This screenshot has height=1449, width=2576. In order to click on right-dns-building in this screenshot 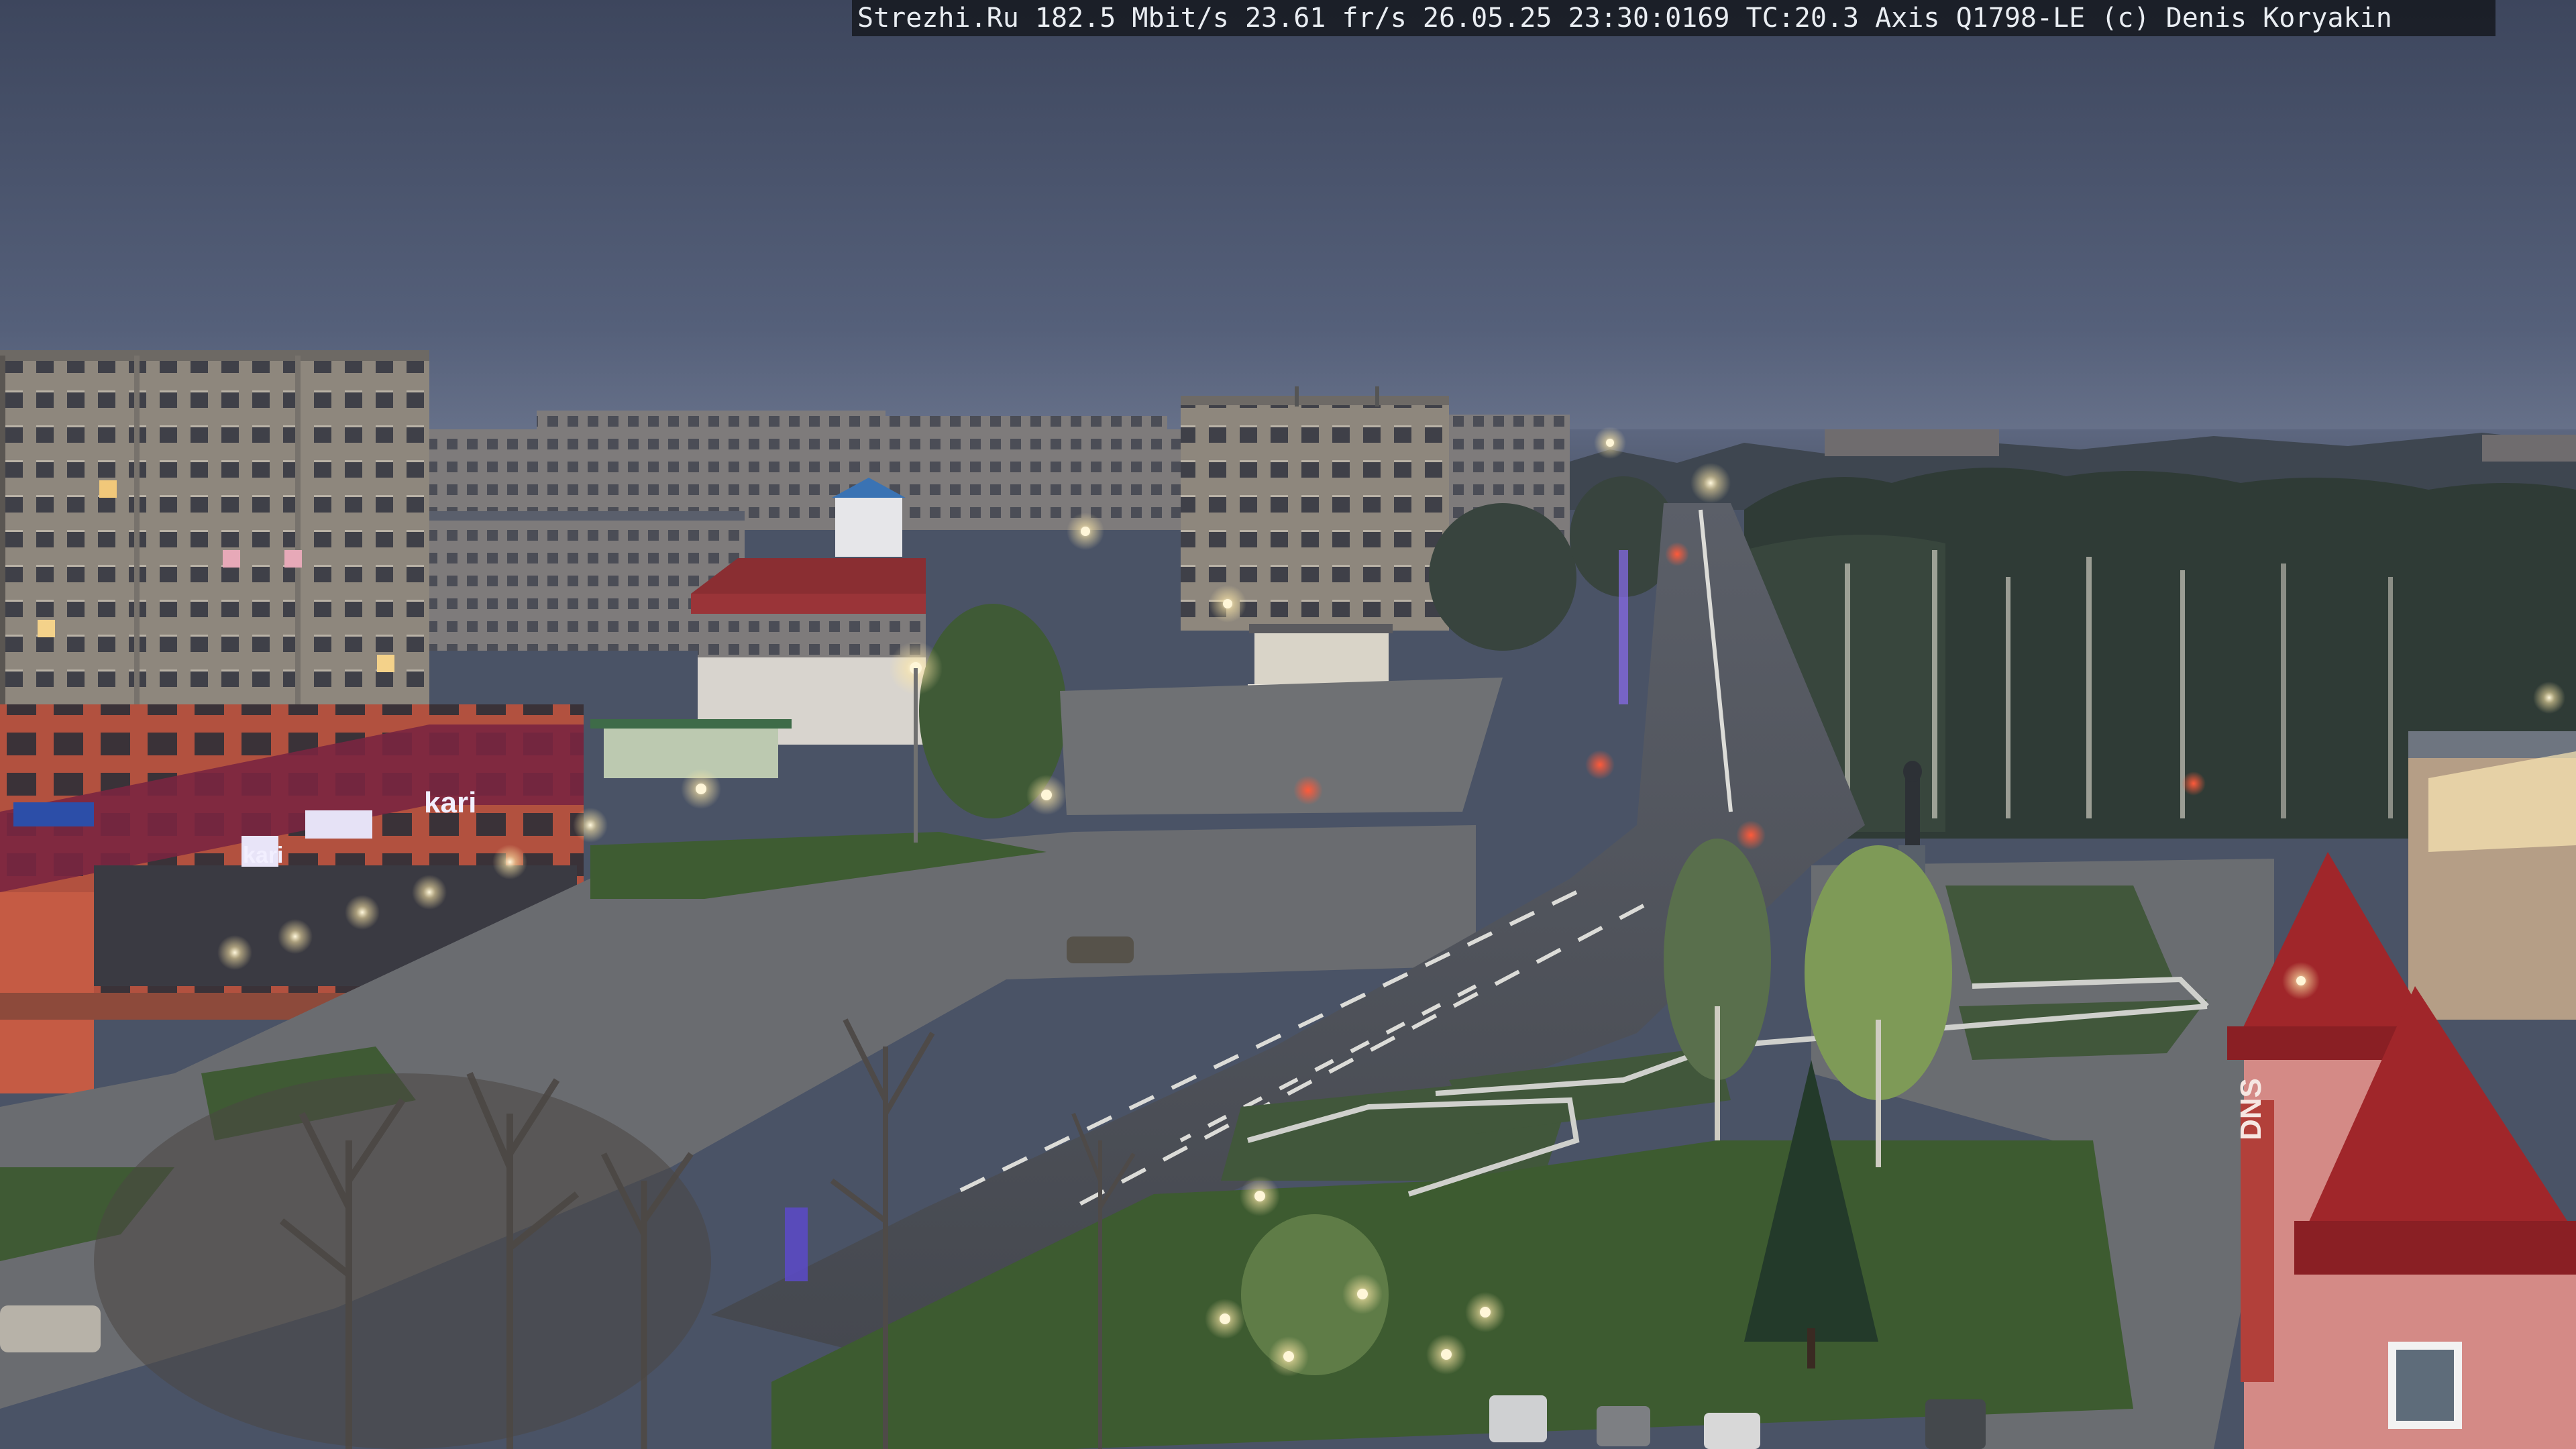, I will do `click(2401, 1090)`.